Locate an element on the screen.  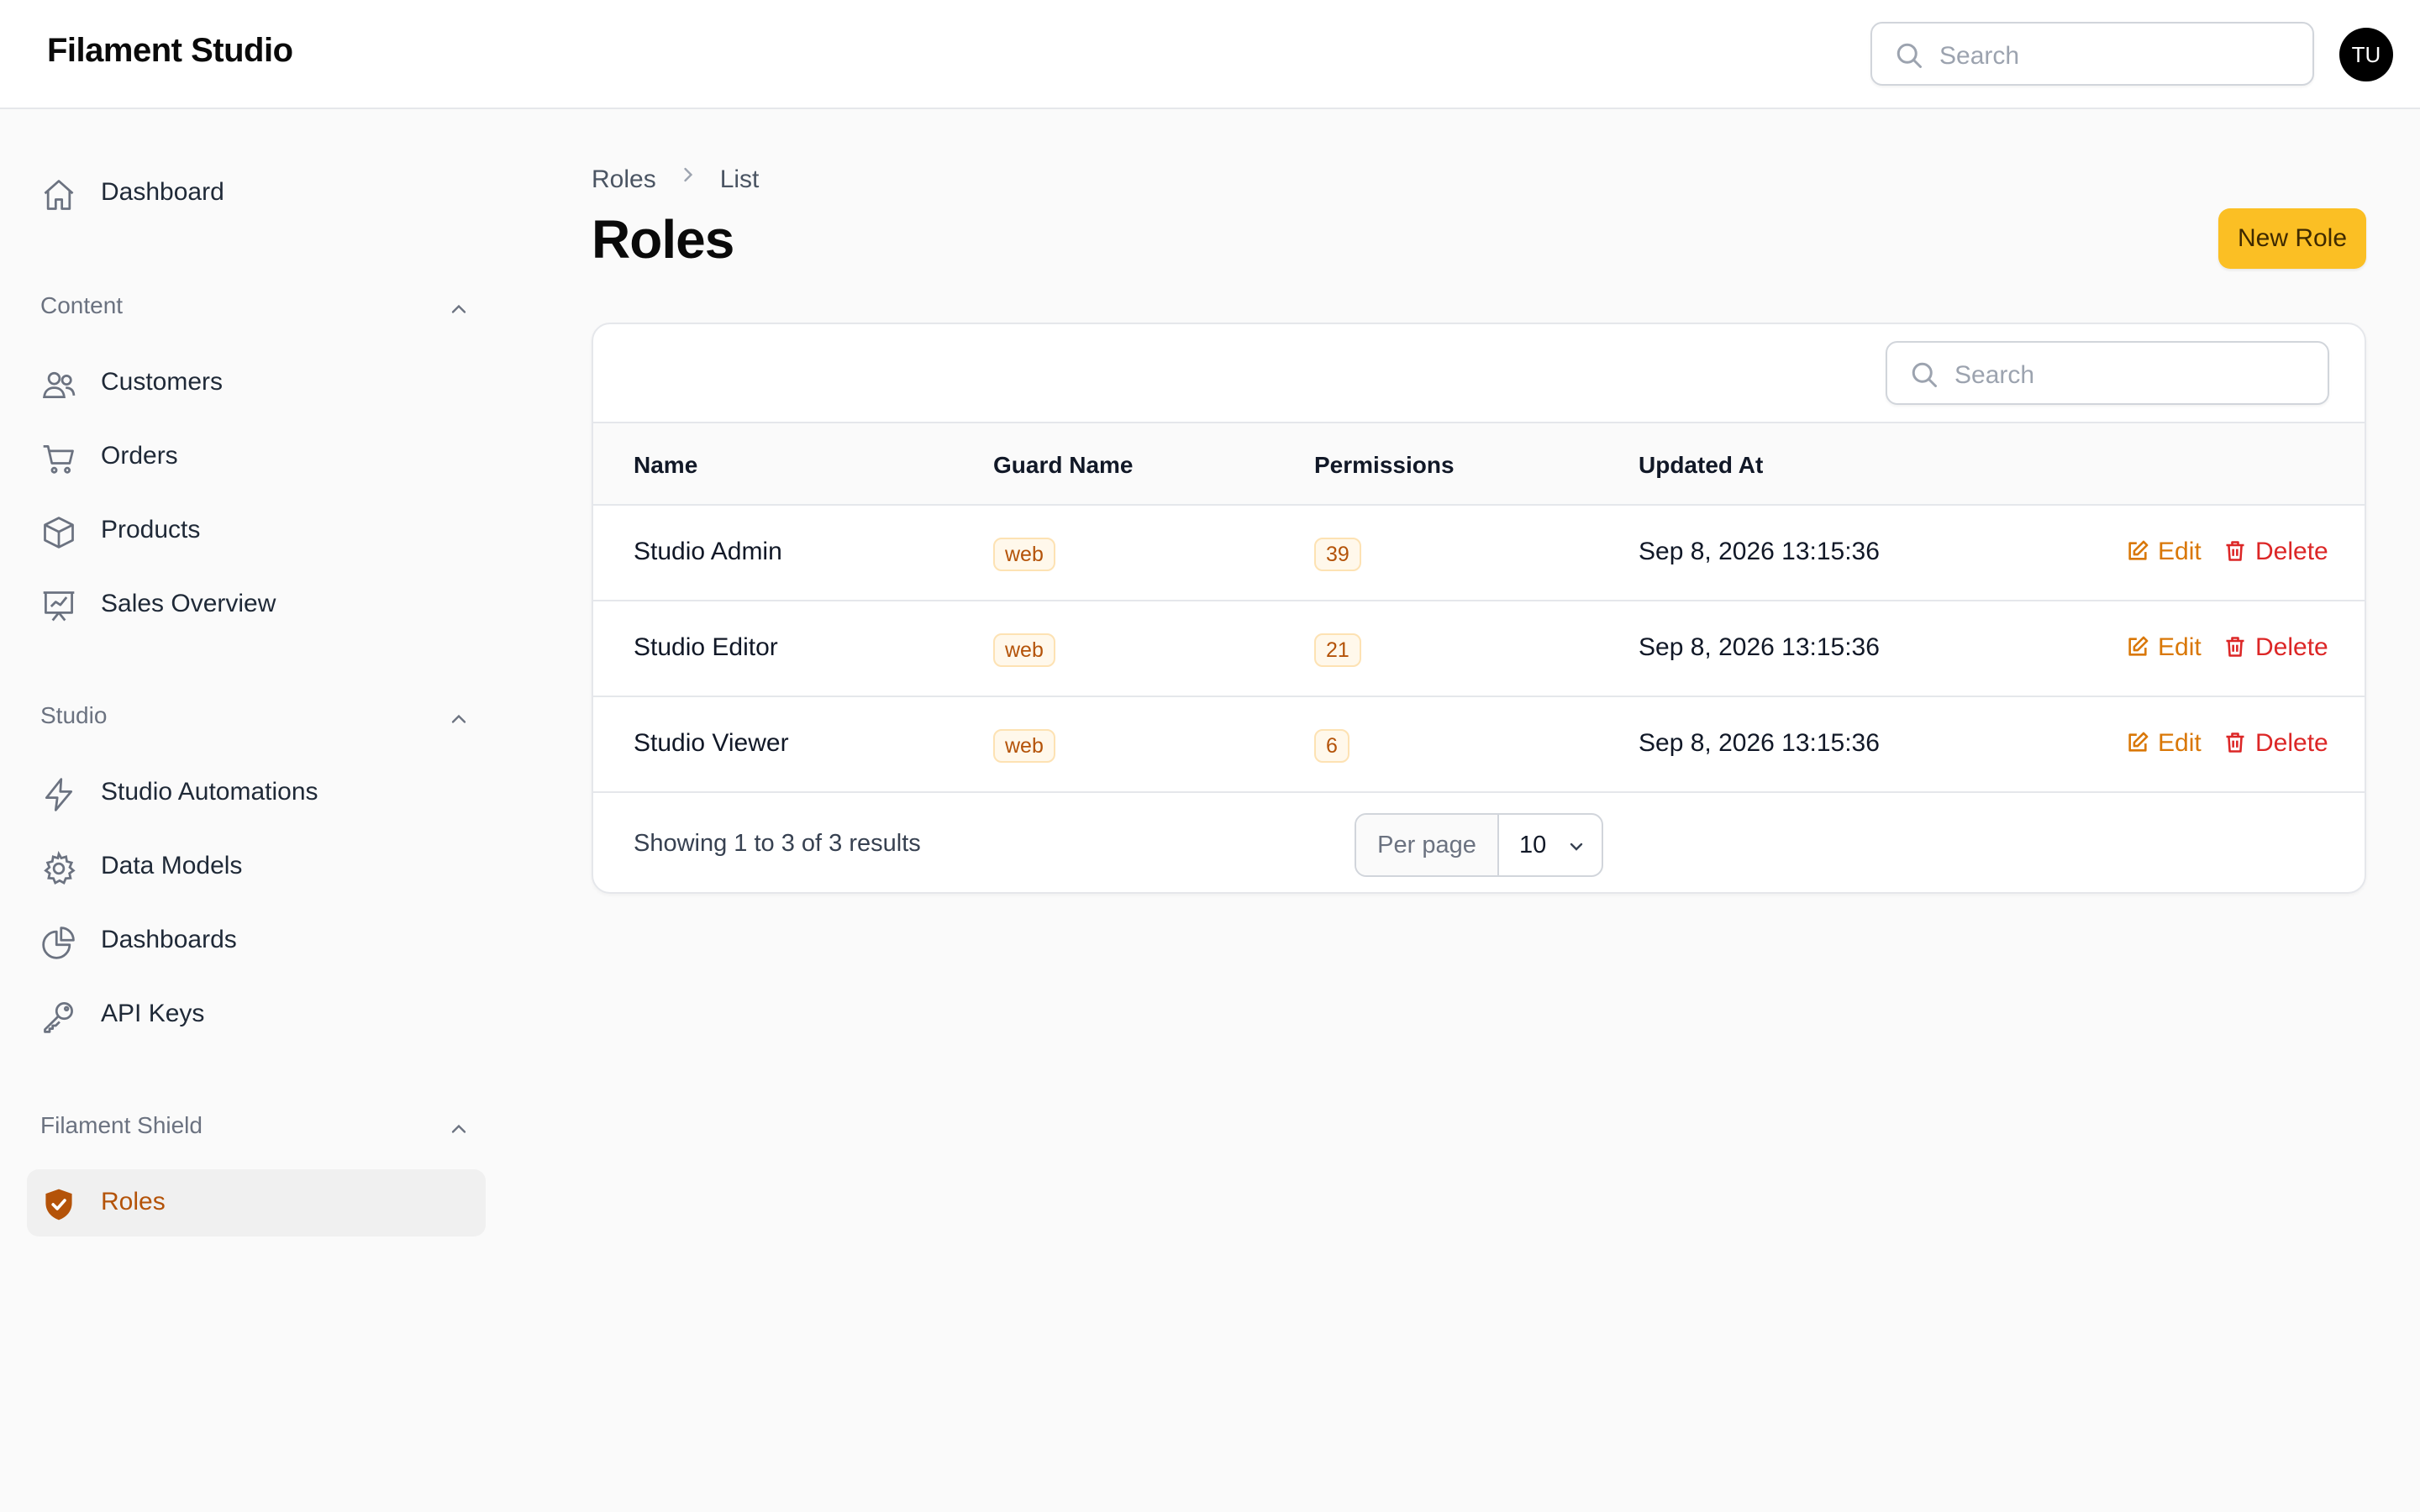
nav-group-studio: Studio is located at coordinates (255, 719).